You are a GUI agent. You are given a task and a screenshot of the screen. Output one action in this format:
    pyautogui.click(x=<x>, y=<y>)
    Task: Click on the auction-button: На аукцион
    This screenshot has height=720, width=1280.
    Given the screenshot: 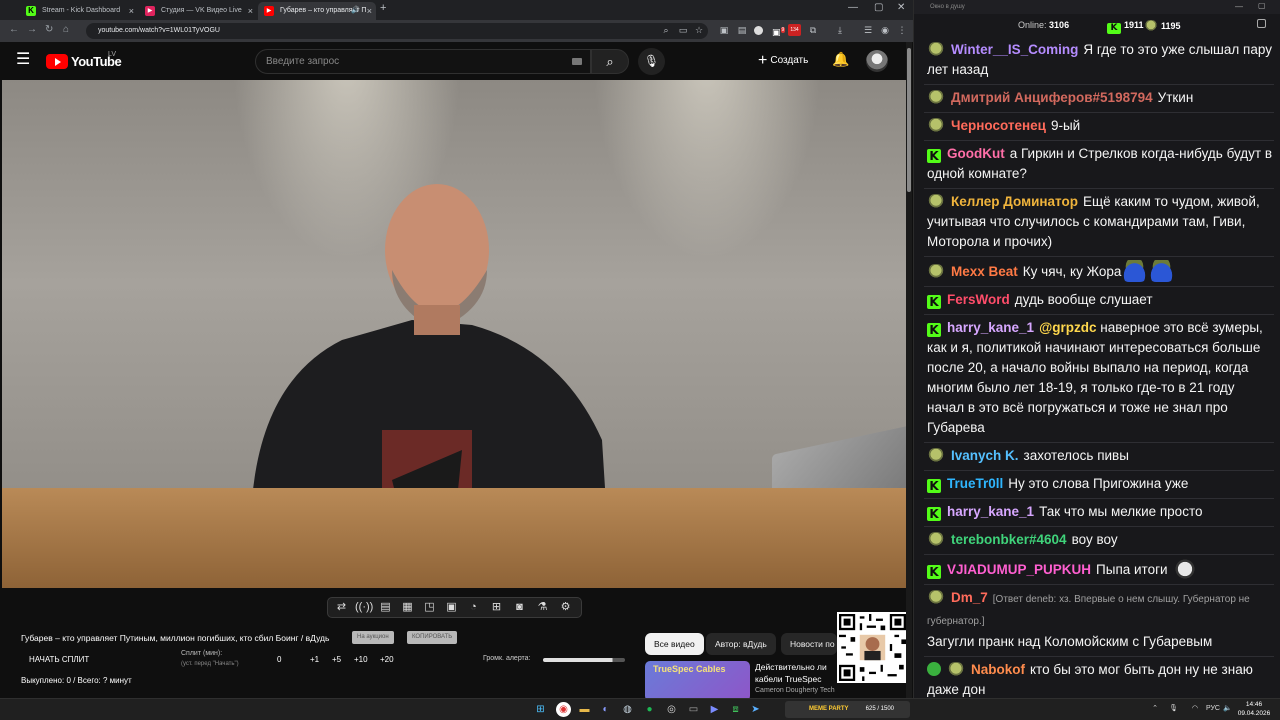 What is the action you would take?
    pyautogui.click(x=373, y=637)
    